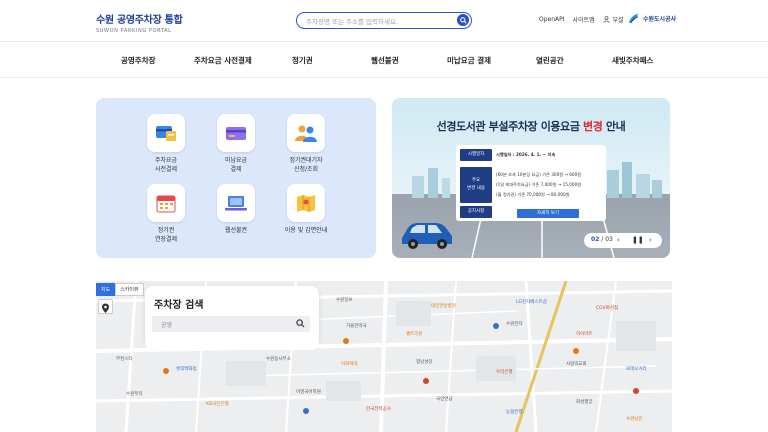 The height and width of the screenshot is (432, 768). Describe the element at coordinates (618, 20) in the screenshot. I see `login-label: 부설` at that location.